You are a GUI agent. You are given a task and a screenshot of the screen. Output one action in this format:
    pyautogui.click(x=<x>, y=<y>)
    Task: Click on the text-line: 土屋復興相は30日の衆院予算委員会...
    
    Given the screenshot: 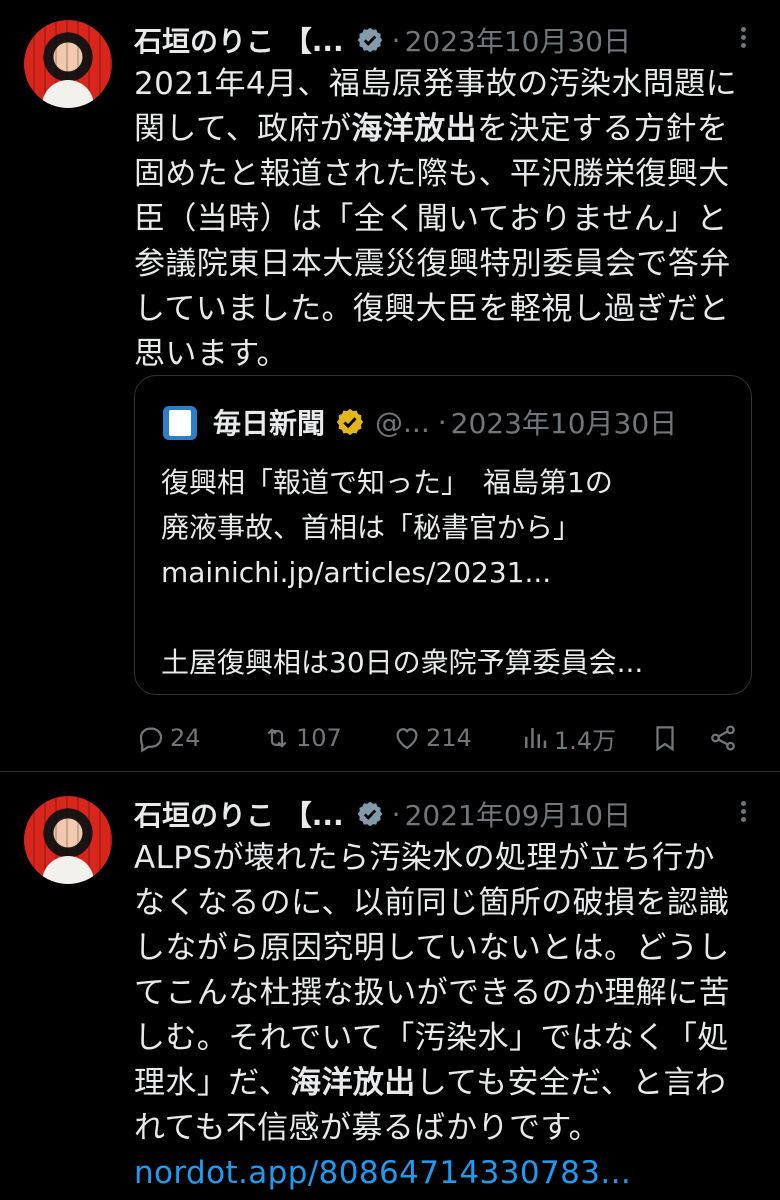 What is the action you would take?
    pyautogui.click(x=402, y=662)
    